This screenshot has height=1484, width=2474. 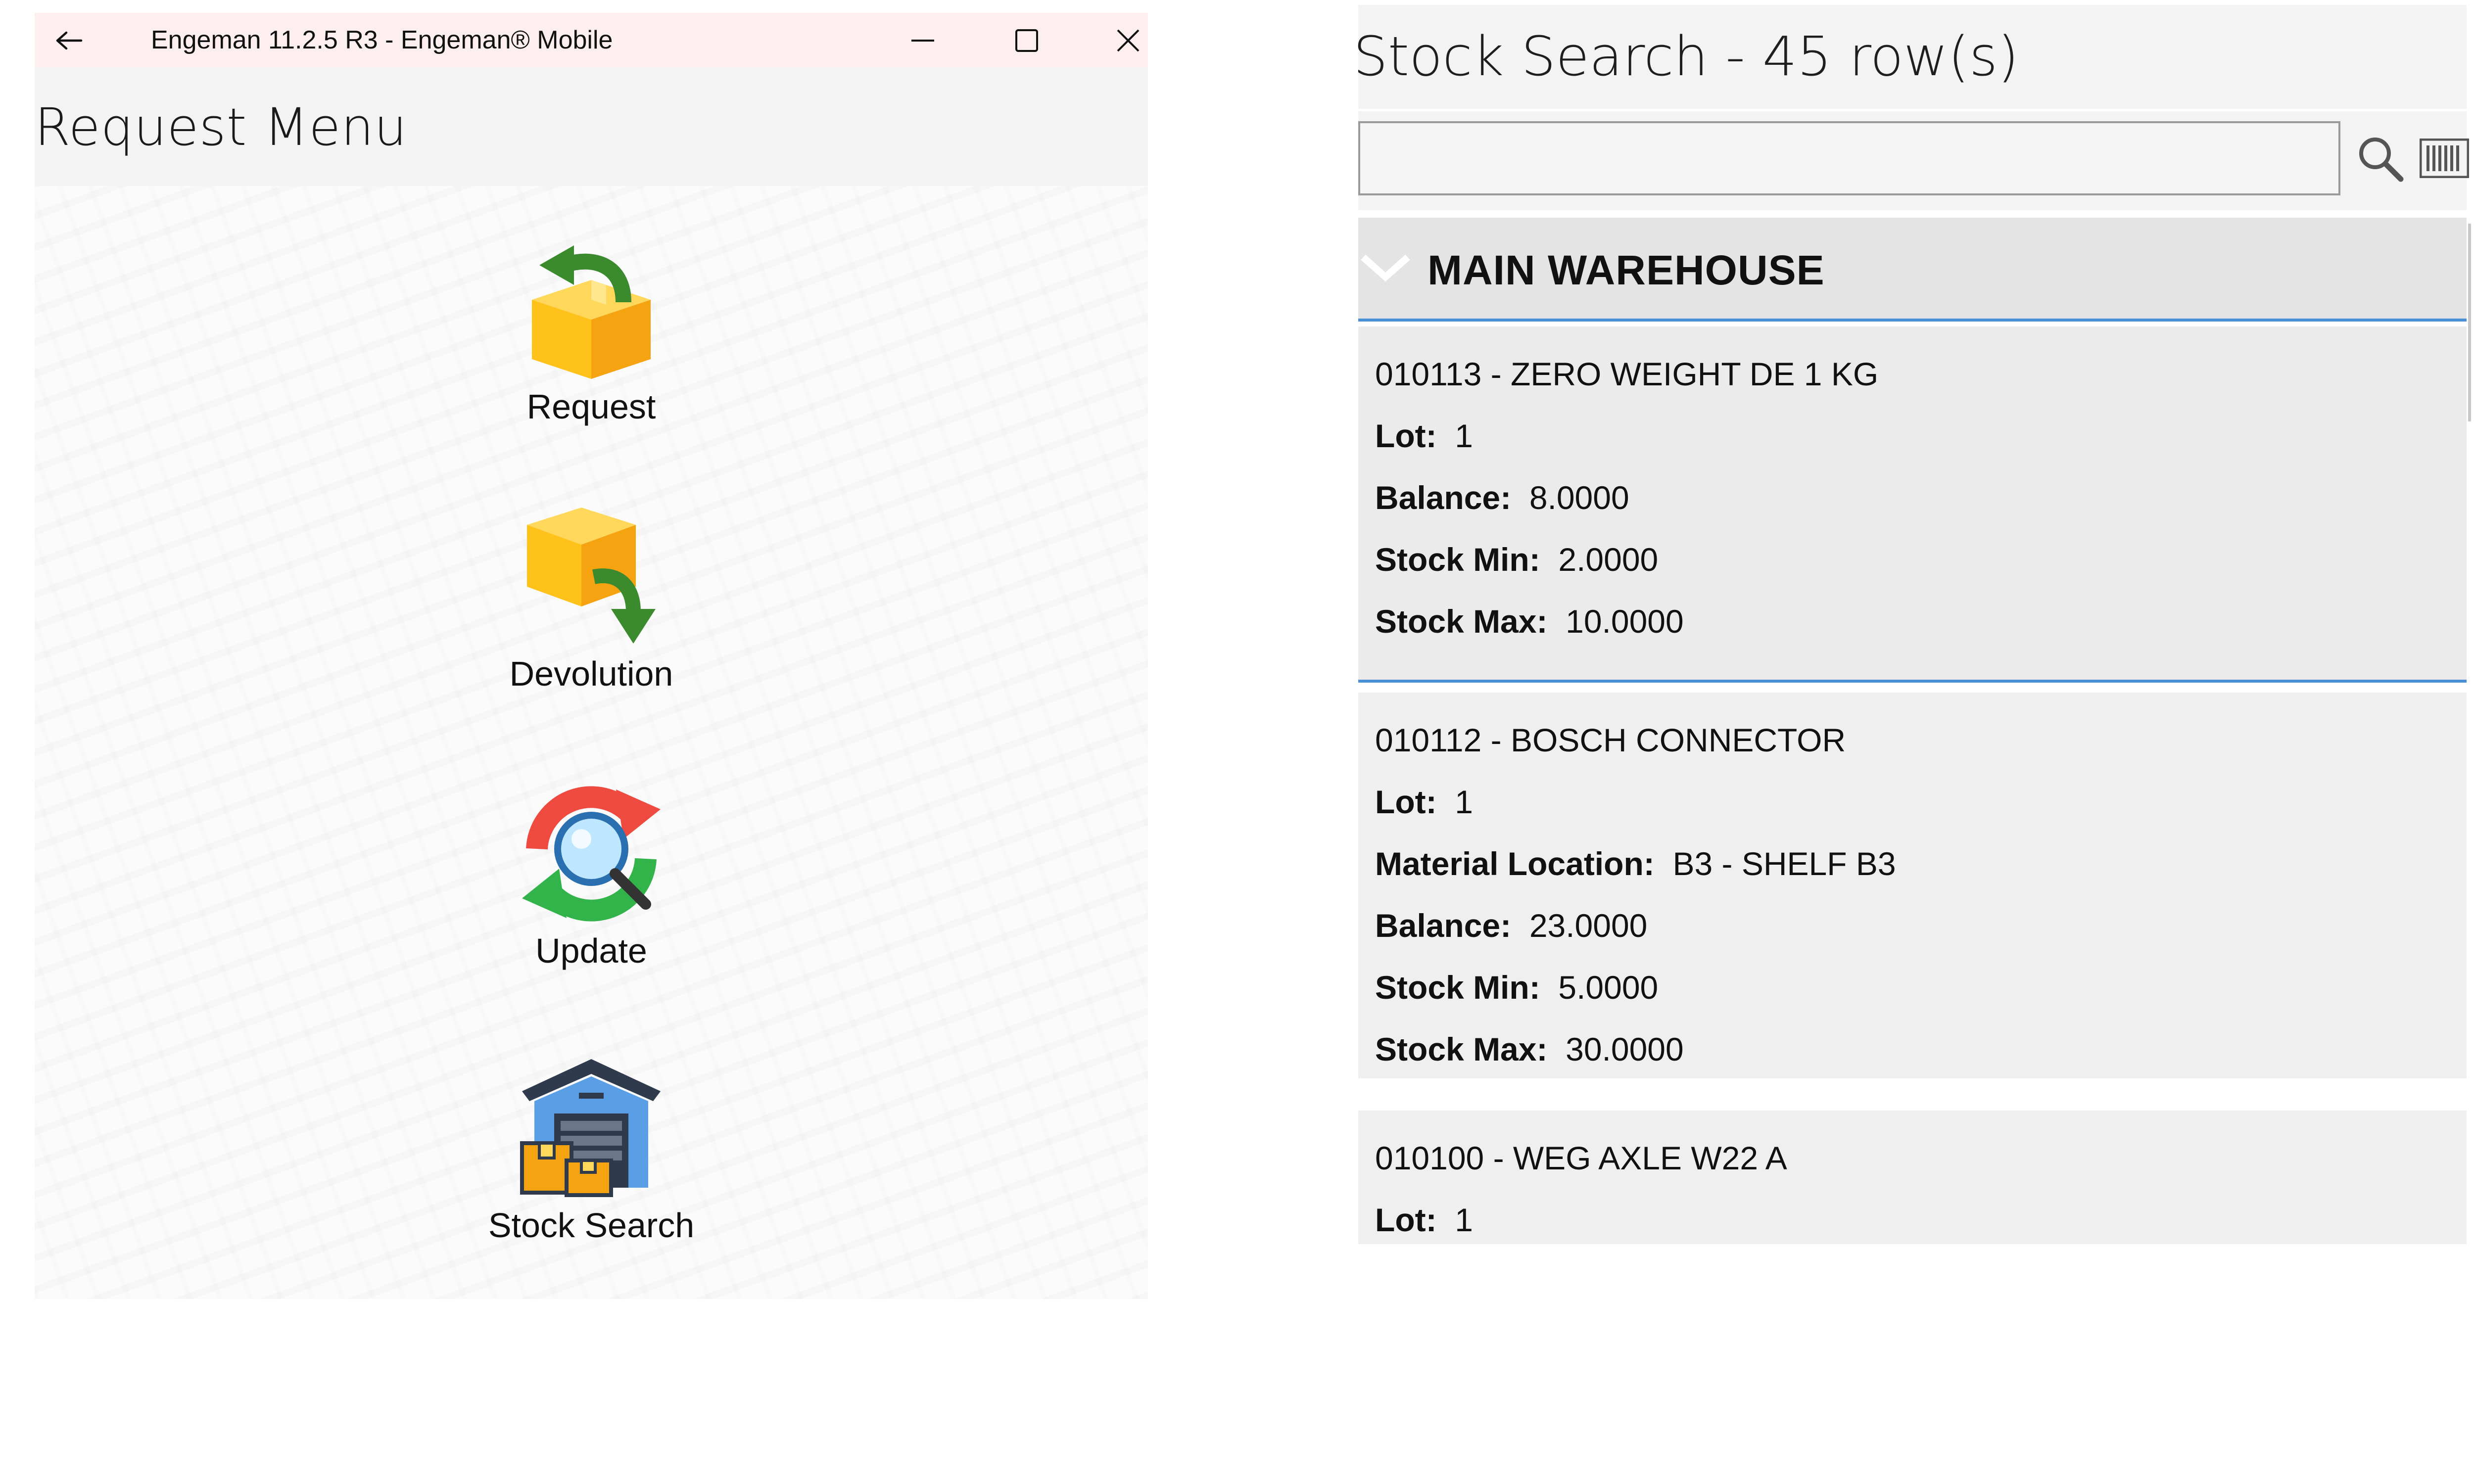 I want to click on search-icon, so click(x=2381, y=160).